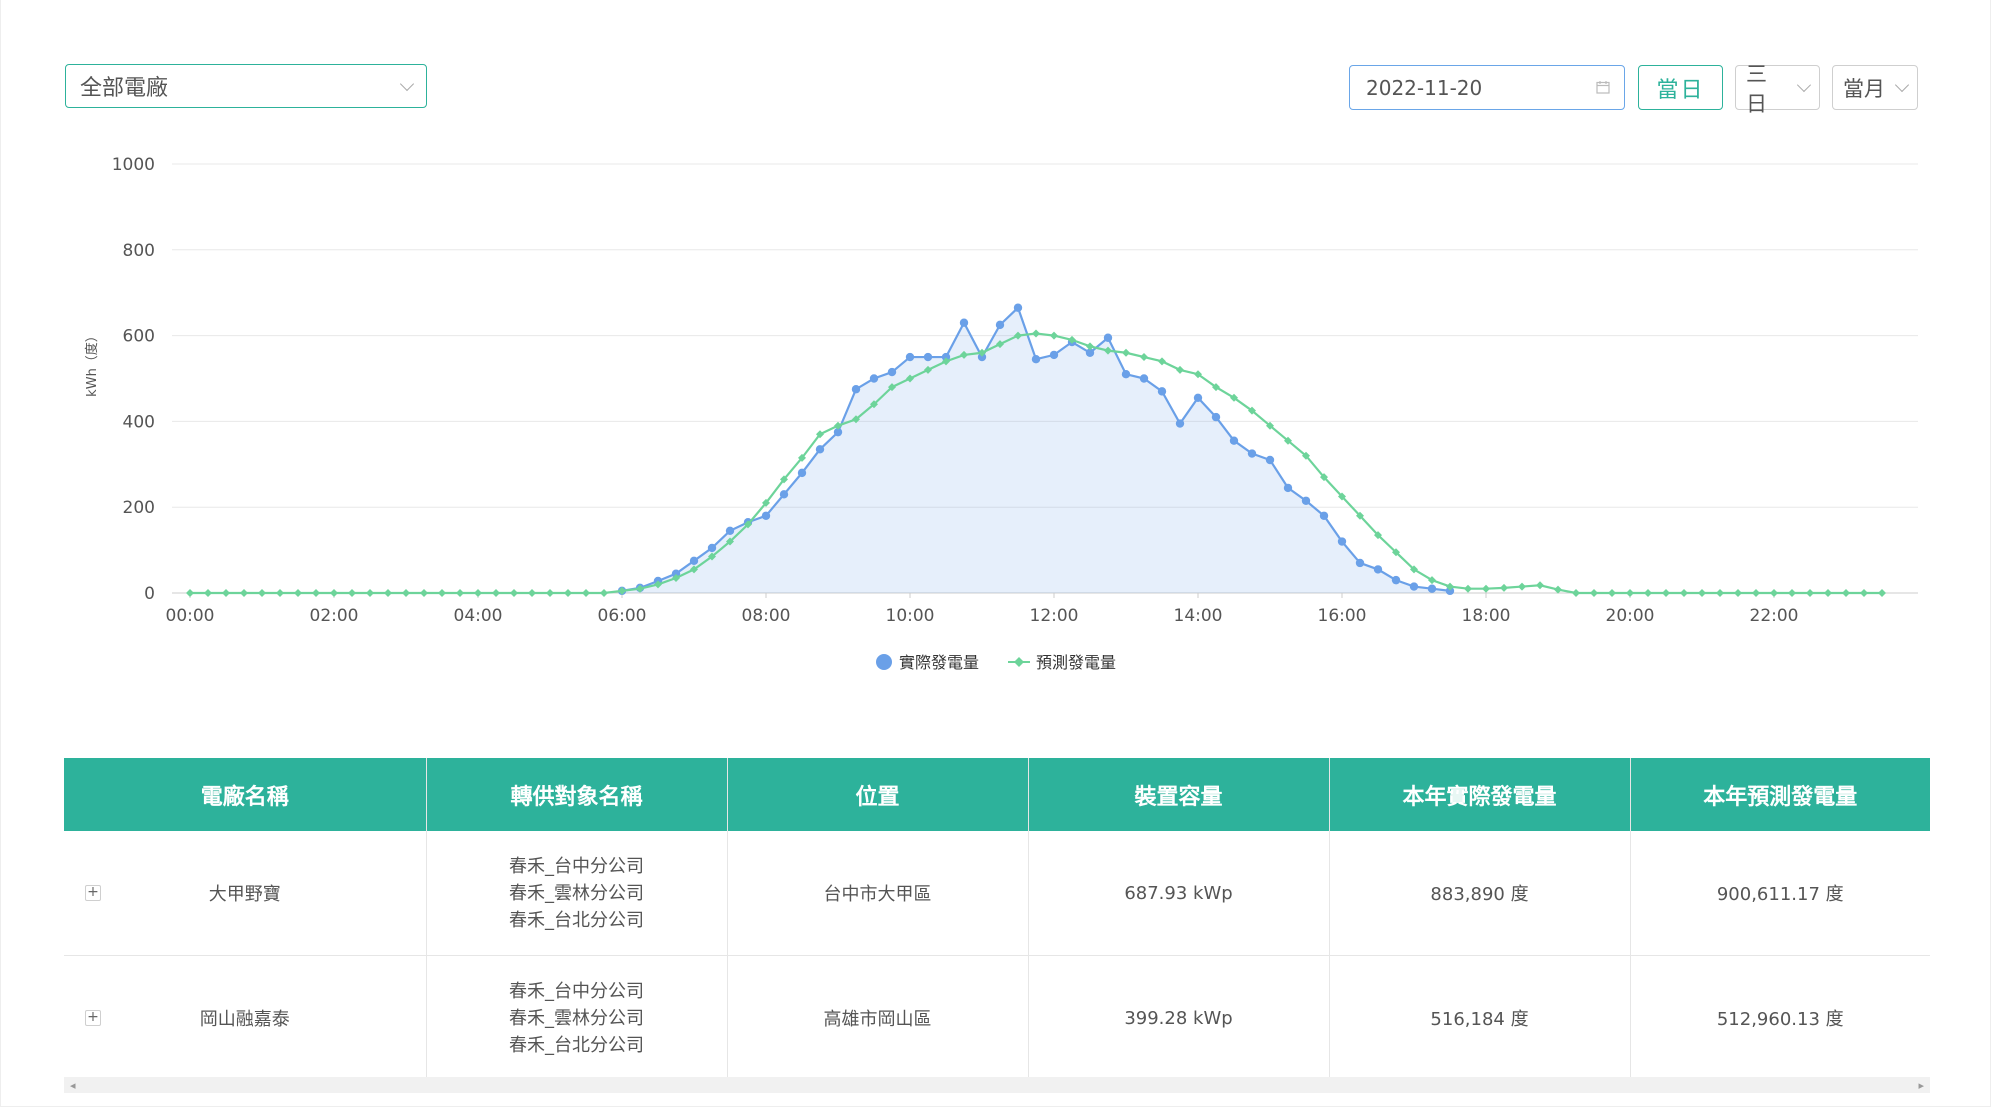  I want to click on plant-name: 岡山融嘉泰, so click(244, 1019).